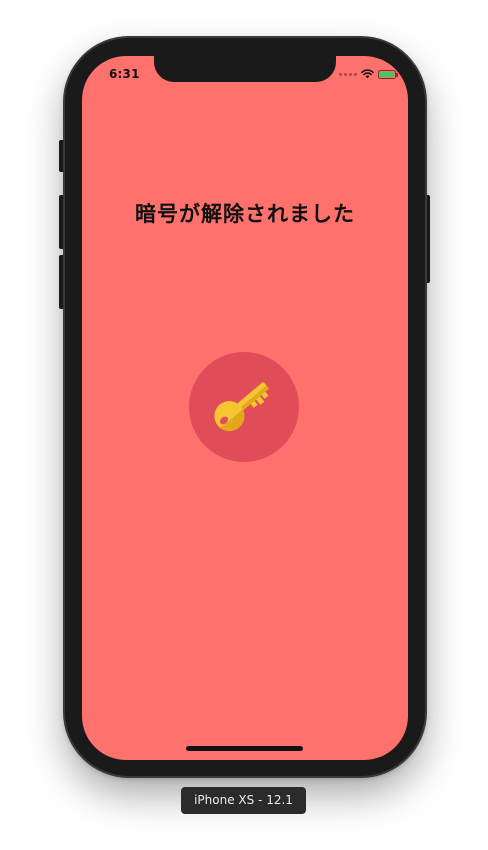 This screenshot has width=488, height=850. Describe the element at coordinates (124, 74) in the screenshot. I see `status-time: 6:31` at that location.